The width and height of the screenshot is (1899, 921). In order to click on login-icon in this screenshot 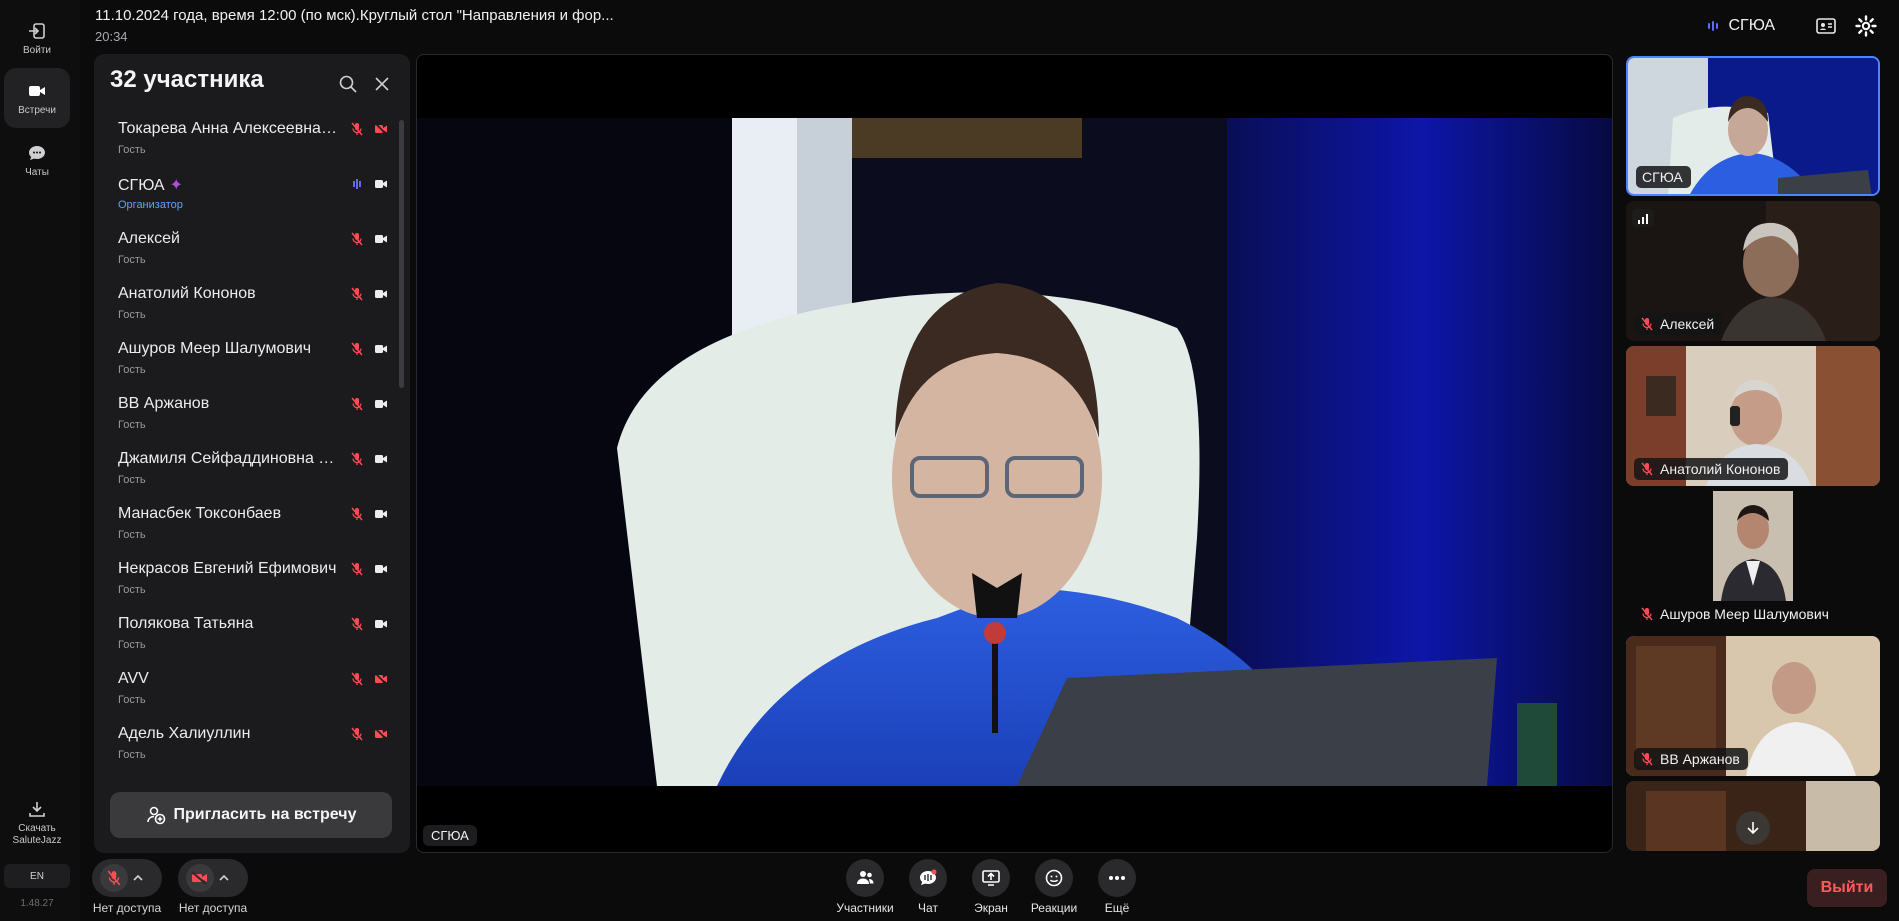, I will do `click(37, 30)`.